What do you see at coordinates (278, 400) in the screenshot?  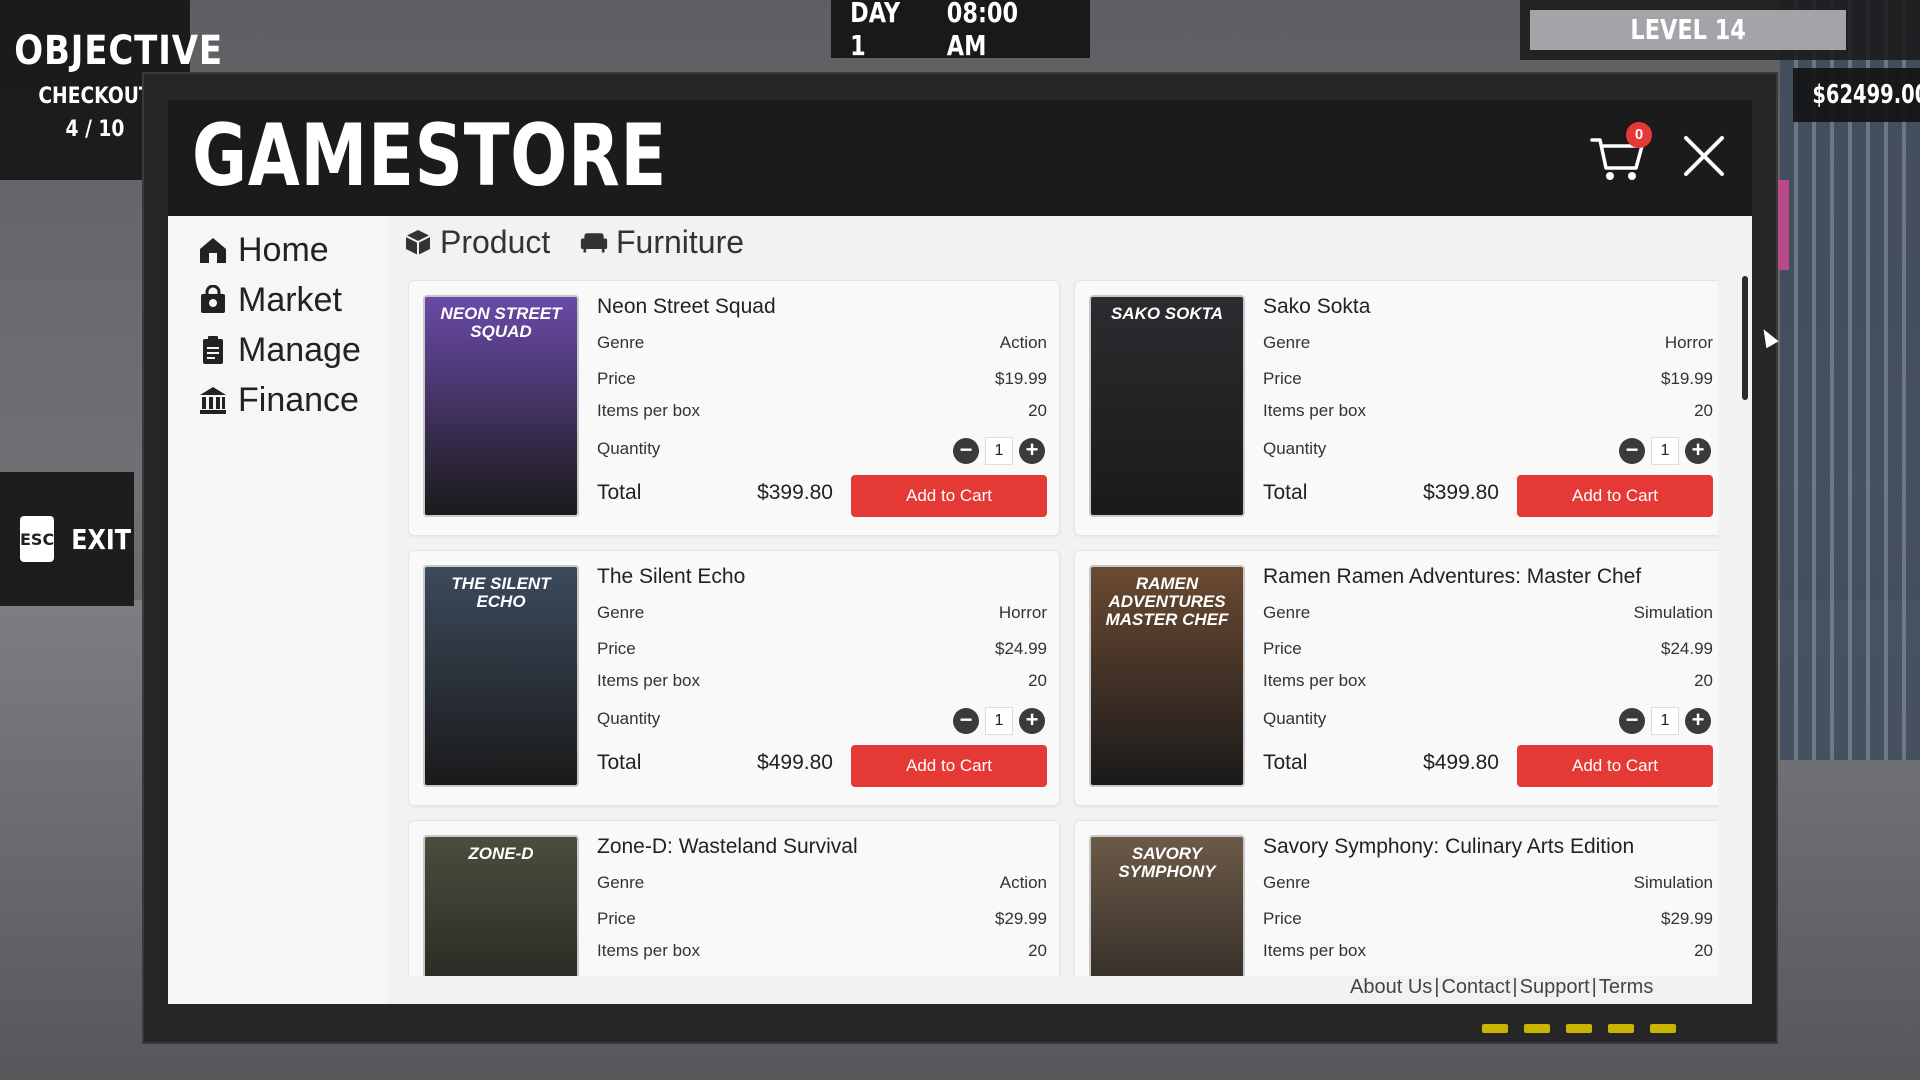 I see `sidebar-item-finance: Finance` at bounding box center [278, 400].